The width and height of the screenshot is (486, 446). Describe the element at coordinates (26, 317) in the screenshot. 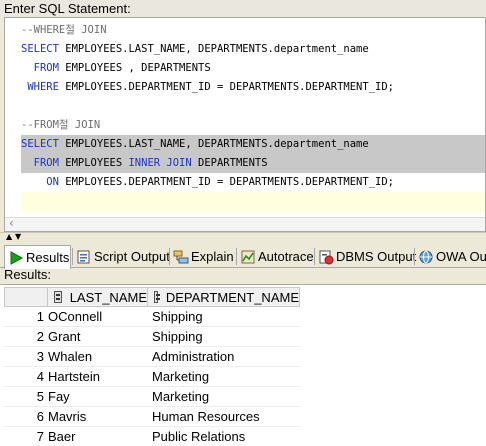

I see `row-number: 1` at that location.